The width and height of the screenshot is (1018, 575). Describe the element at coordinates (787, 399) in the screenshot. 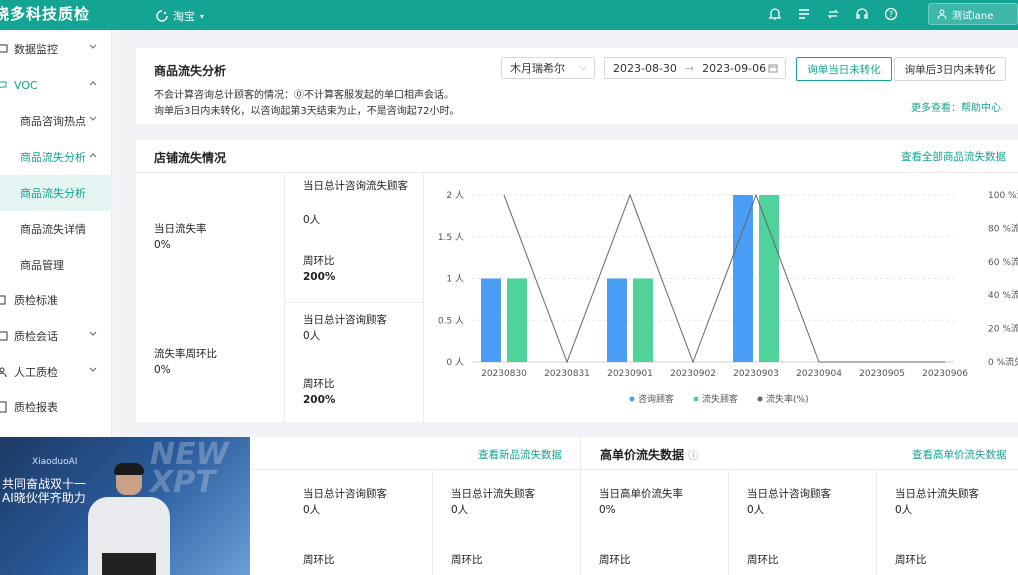

I see `legend-item: 流失率(%)` at that location.